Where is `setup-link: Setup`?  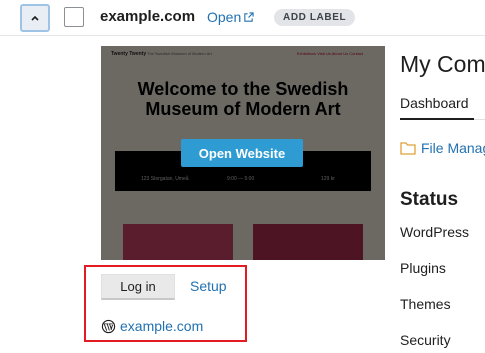 setup-link: Setup is located at coordinates (208, 286).